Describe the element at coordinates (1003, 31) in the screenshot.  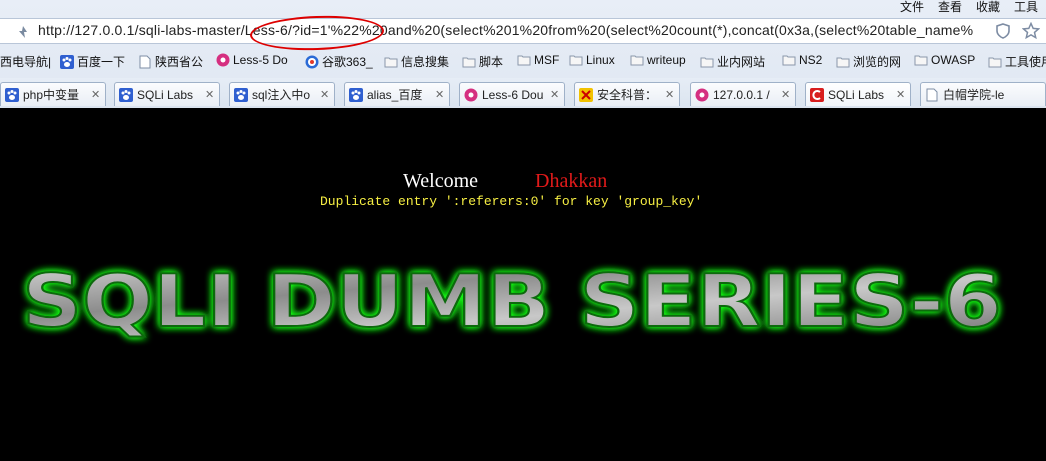
I see `shield-icon` at that location.